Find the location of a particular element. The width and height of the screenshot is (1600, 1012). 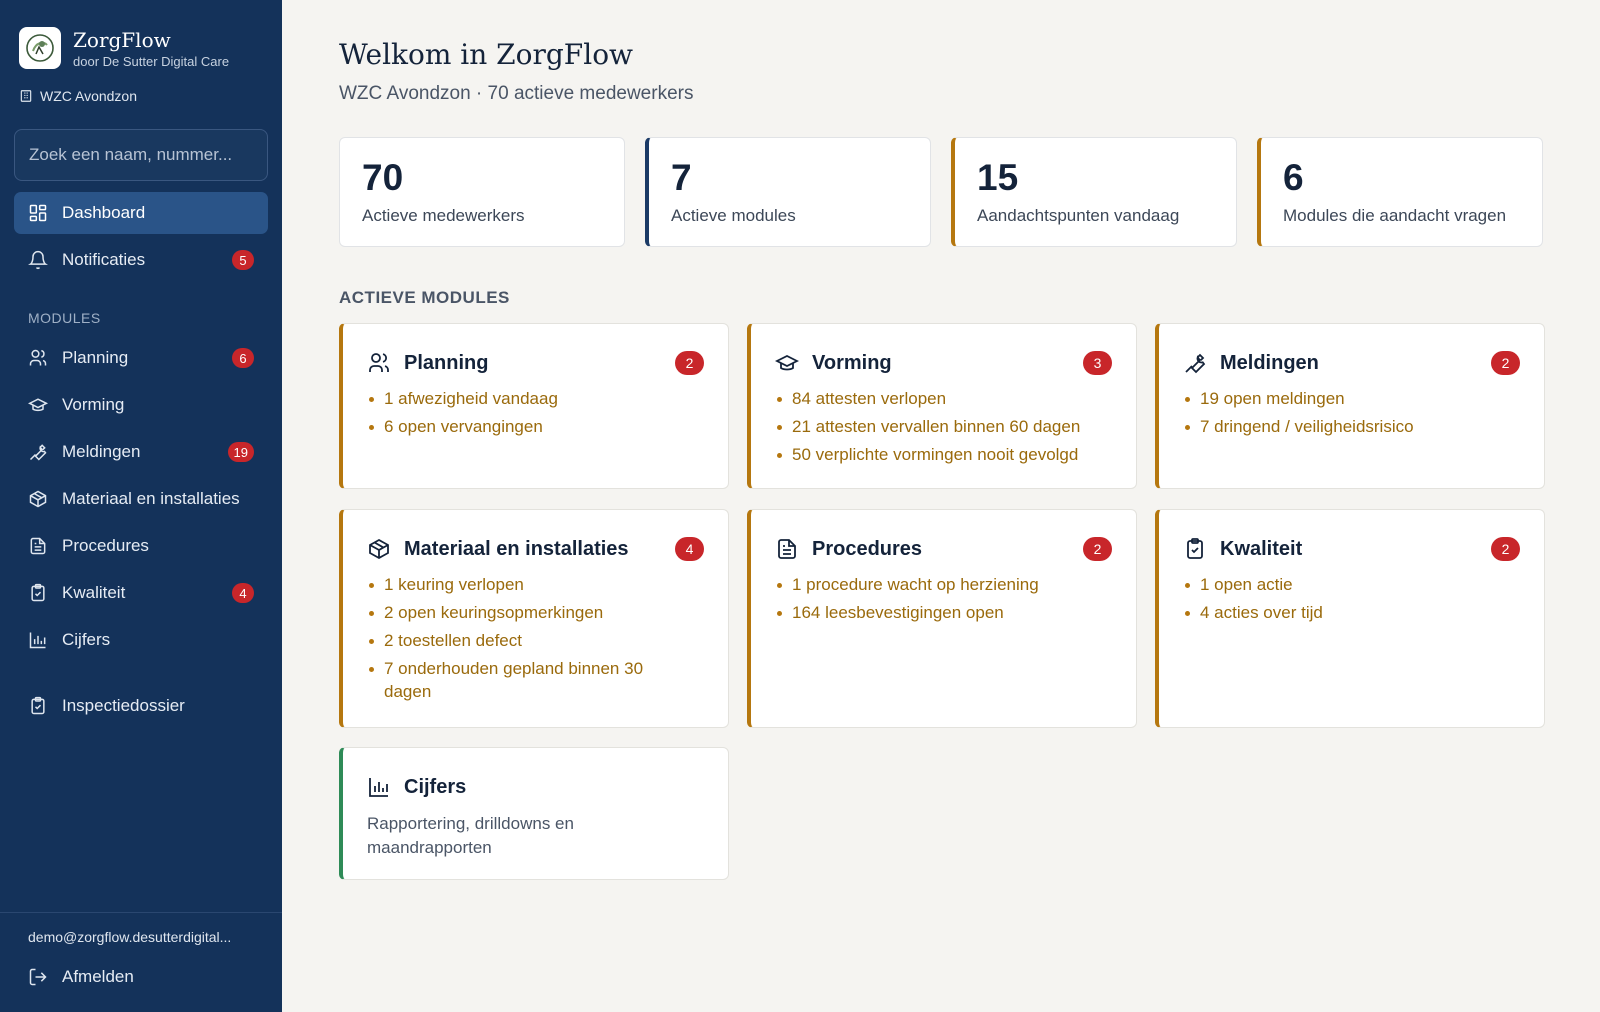

stat-value: 7 is located at coordinates (681, 177).